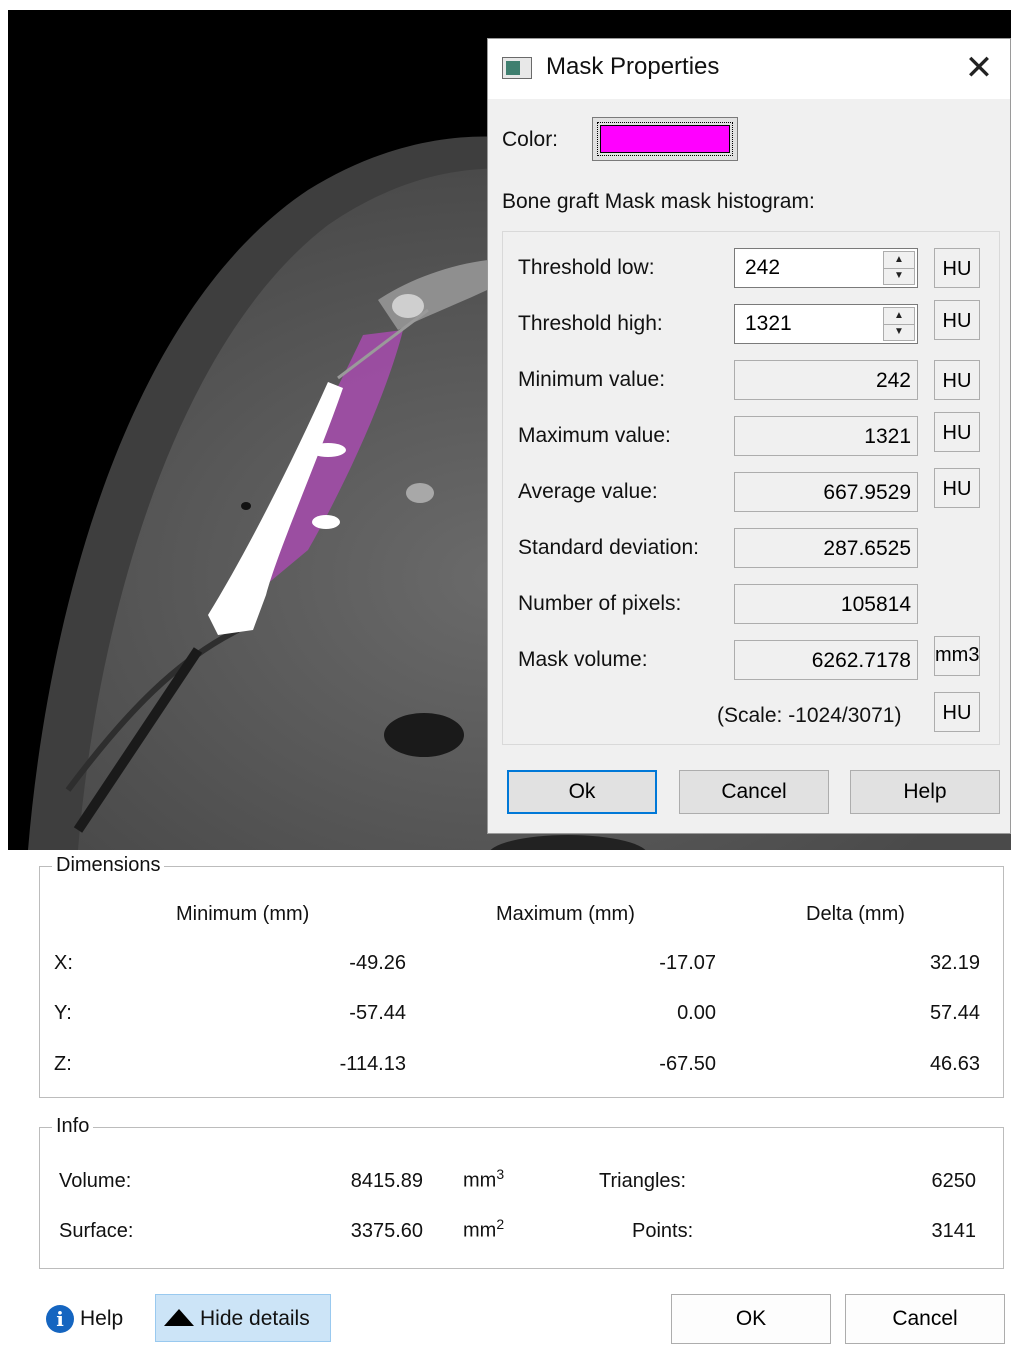  I want to click on triangle-up-icon, so click(179, 1317).